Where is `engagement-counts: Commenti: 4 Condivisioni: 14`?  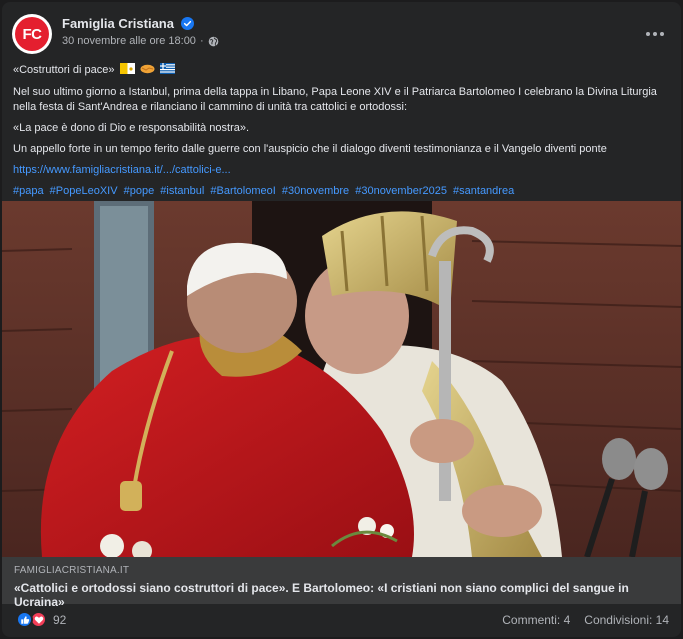
engagement-counts: Commenti: 4 Condivisioni: 14 is located at coordinates (585, 620).